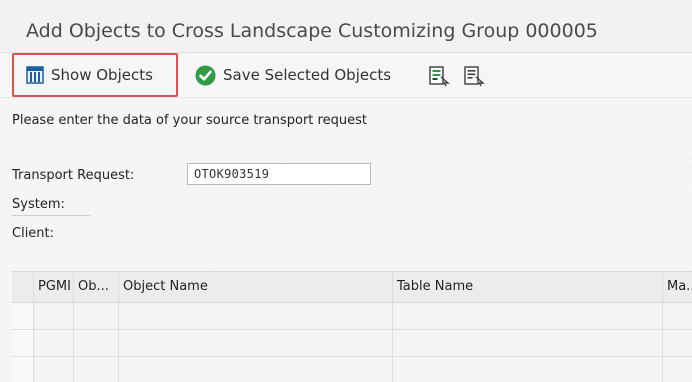 Image resolution: width=692 pixels, height=382 pixels. What do you see at coordinates (102, 75) in the screenshot?
I see `show-objects-label: Show Objects` at bounding box center [102, 75].